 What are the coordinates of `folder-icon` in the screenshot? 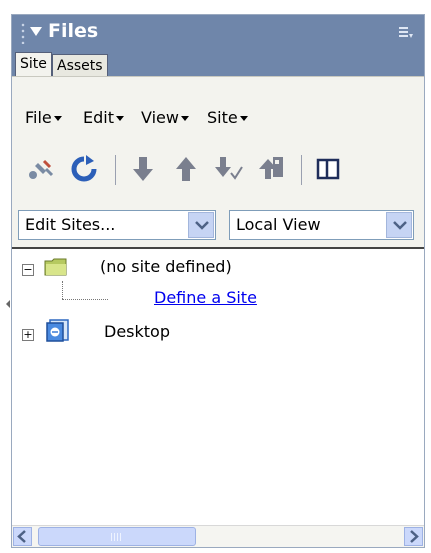 It's located at (55, 267).